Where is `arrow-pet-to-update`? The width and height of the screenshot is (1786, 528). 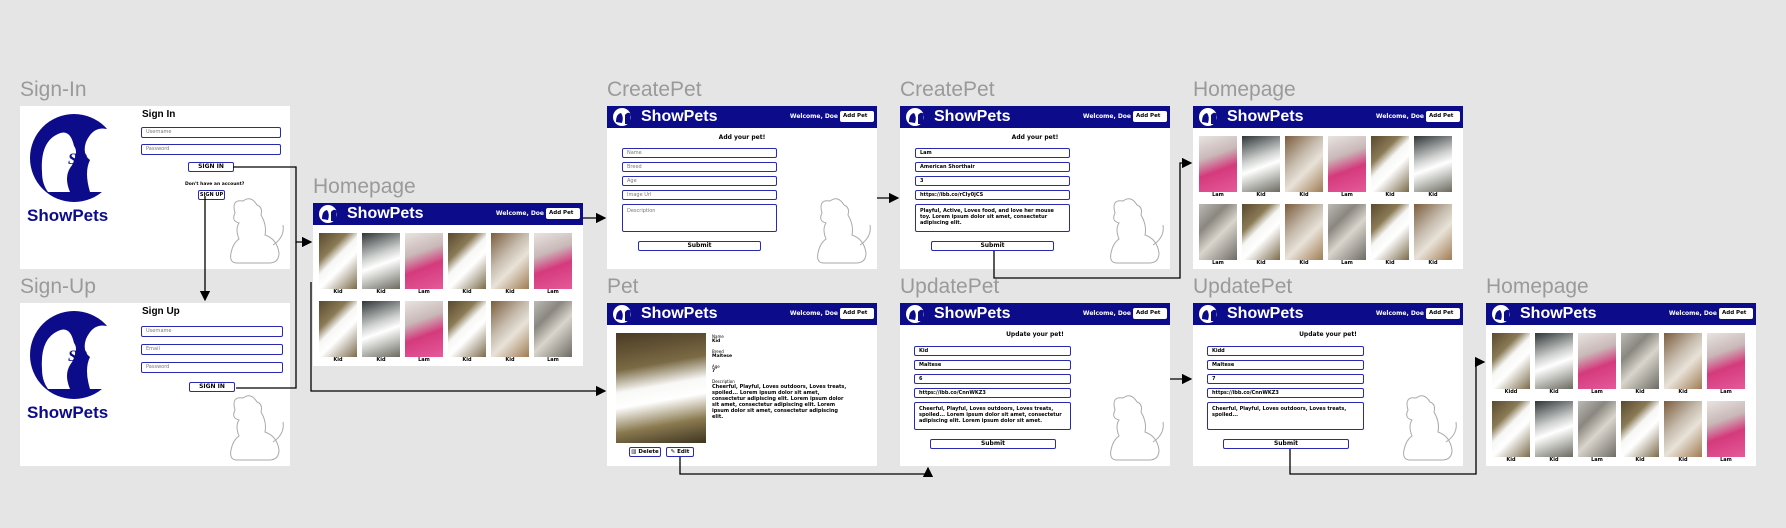 arrow-pet-to-update is located at coordinates (806, 467).